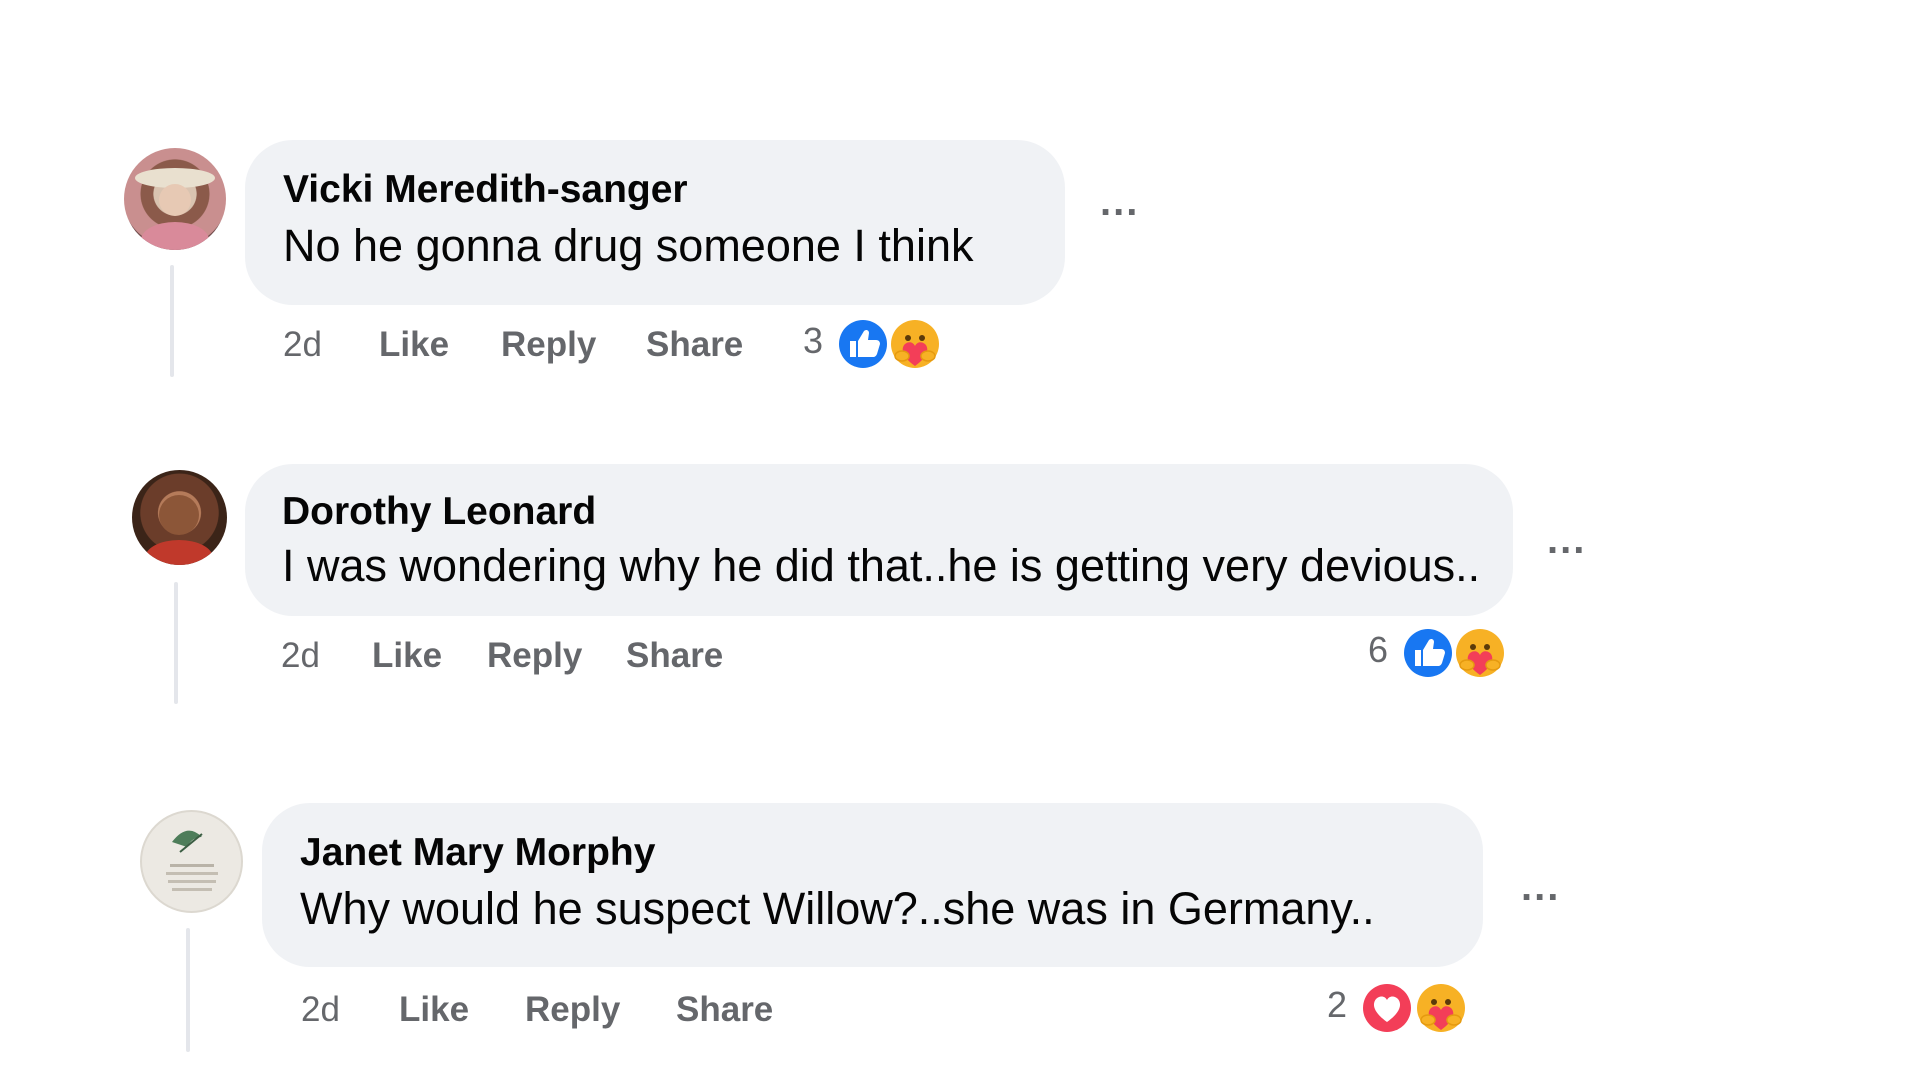 Image resolution: width=1920 pixels, height=1080 pixels. What do you see at coordinates (439, 512) in the screenshot?
I see `comment-author: Dorothy Leonard` at bounding box center [439, 512].